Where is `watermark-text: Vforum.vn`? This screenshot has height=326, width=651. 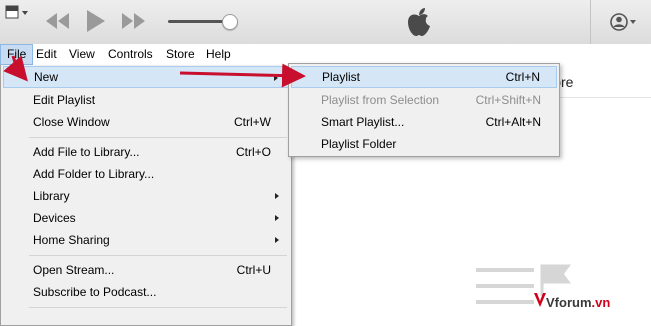
watermark-text: Vforum.vn is located at coordinates (578, 302).